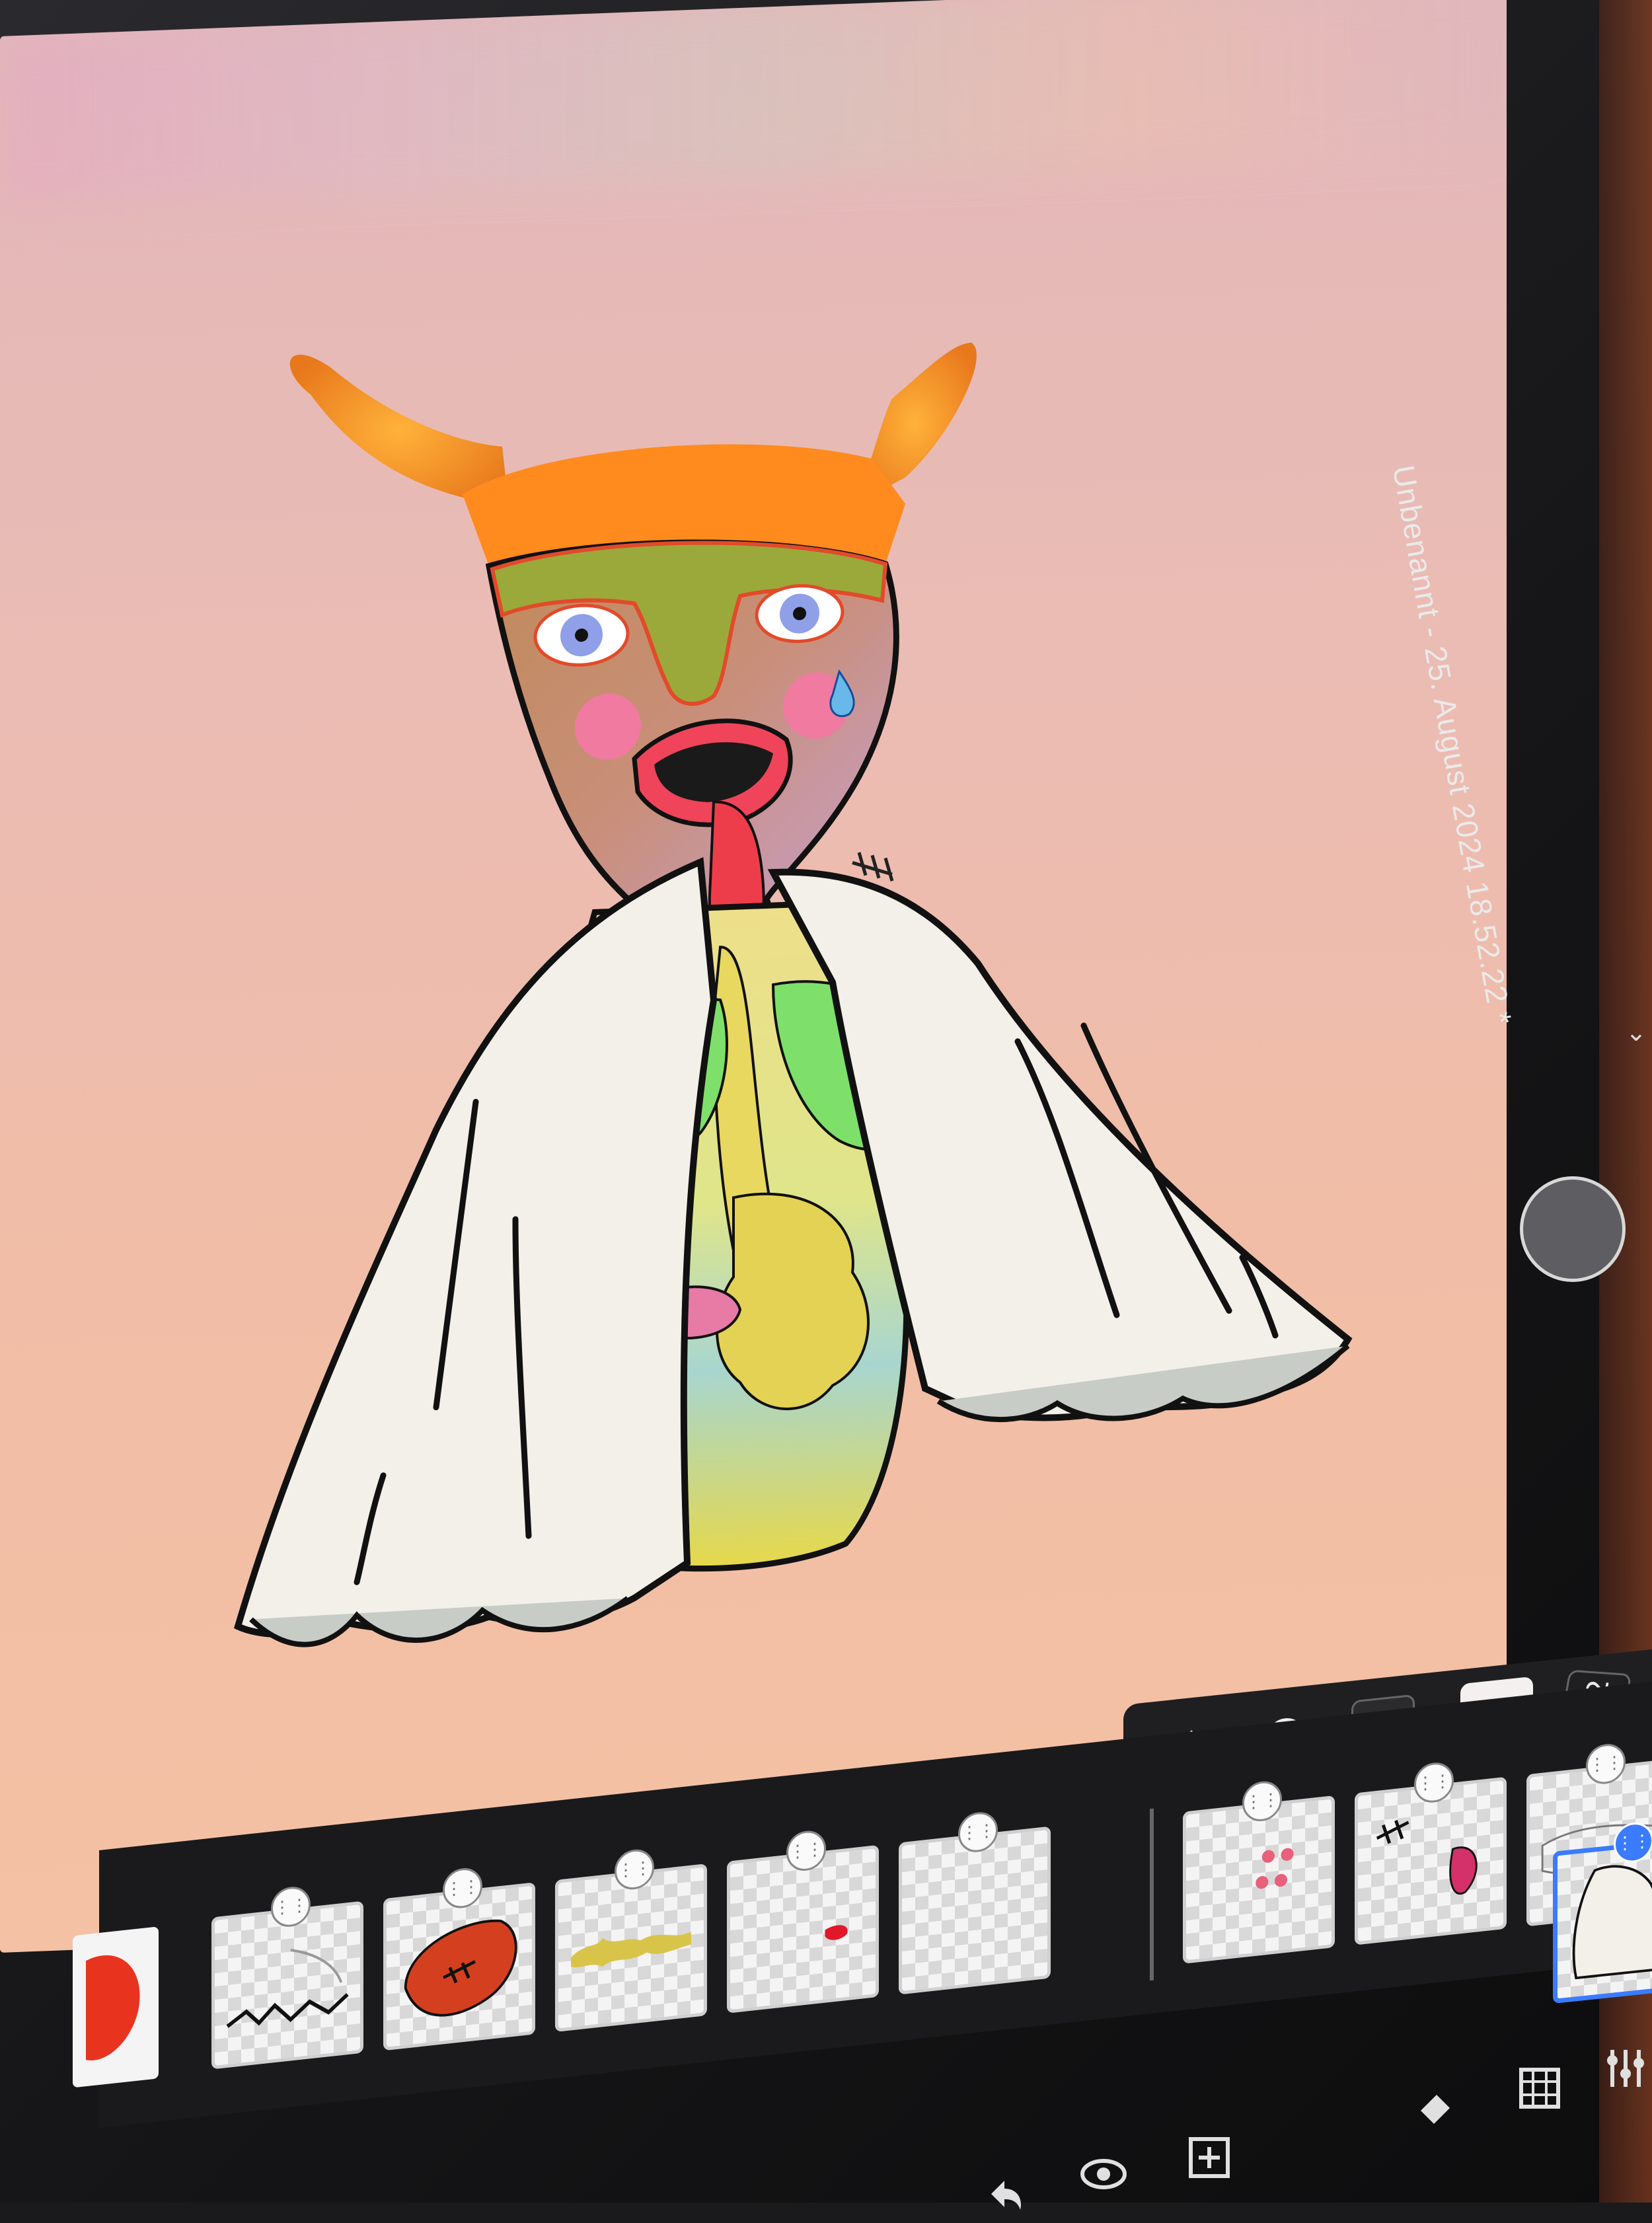 This screenshot has height=2223, width=1652. I want to click on layer-badge-icon: ⋮⋮, so click(978, 1832).